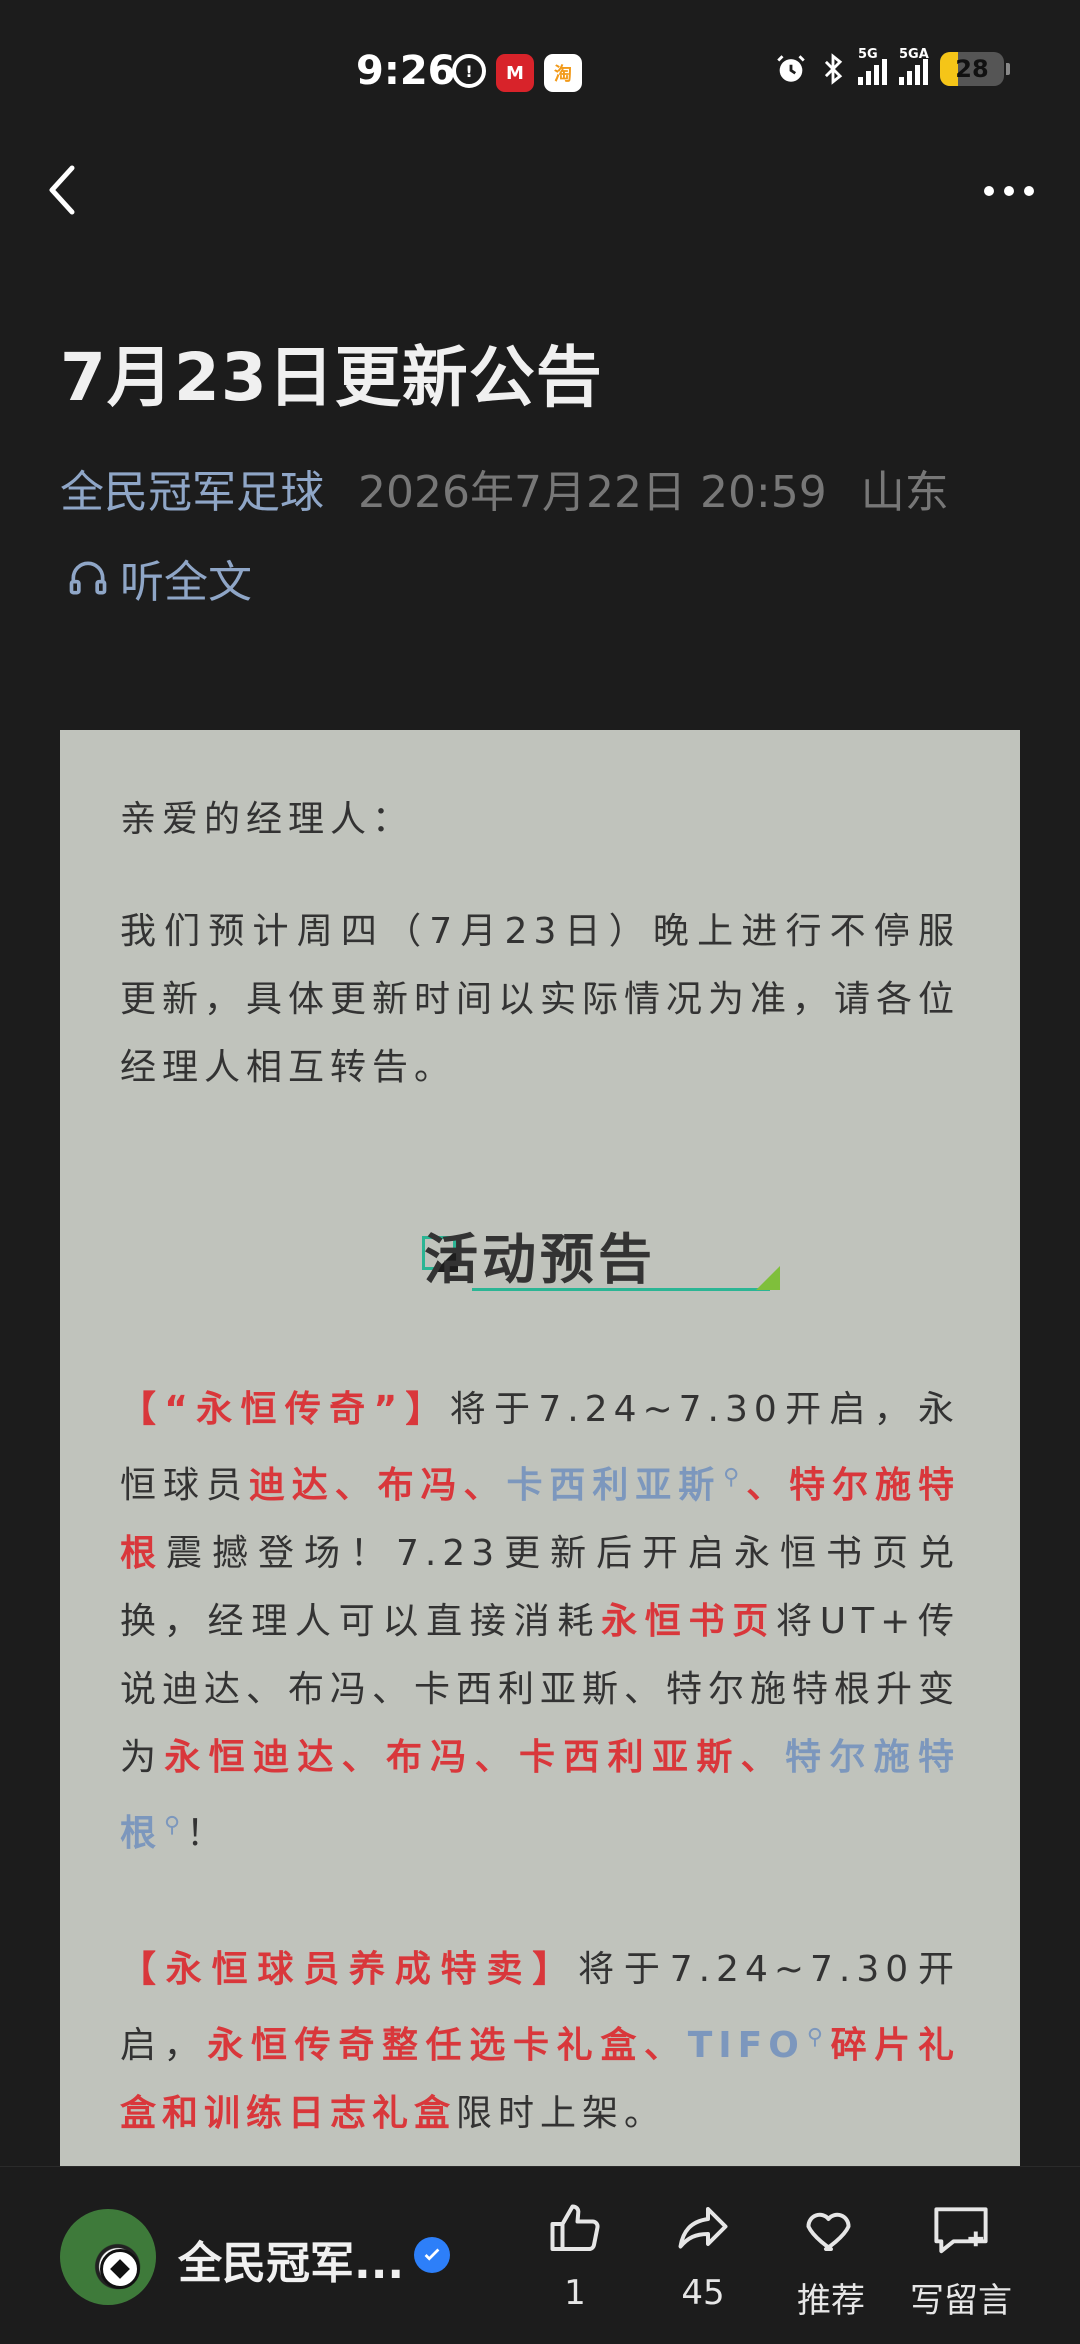  I want to click on text-span: ！, so click(207, 1833).